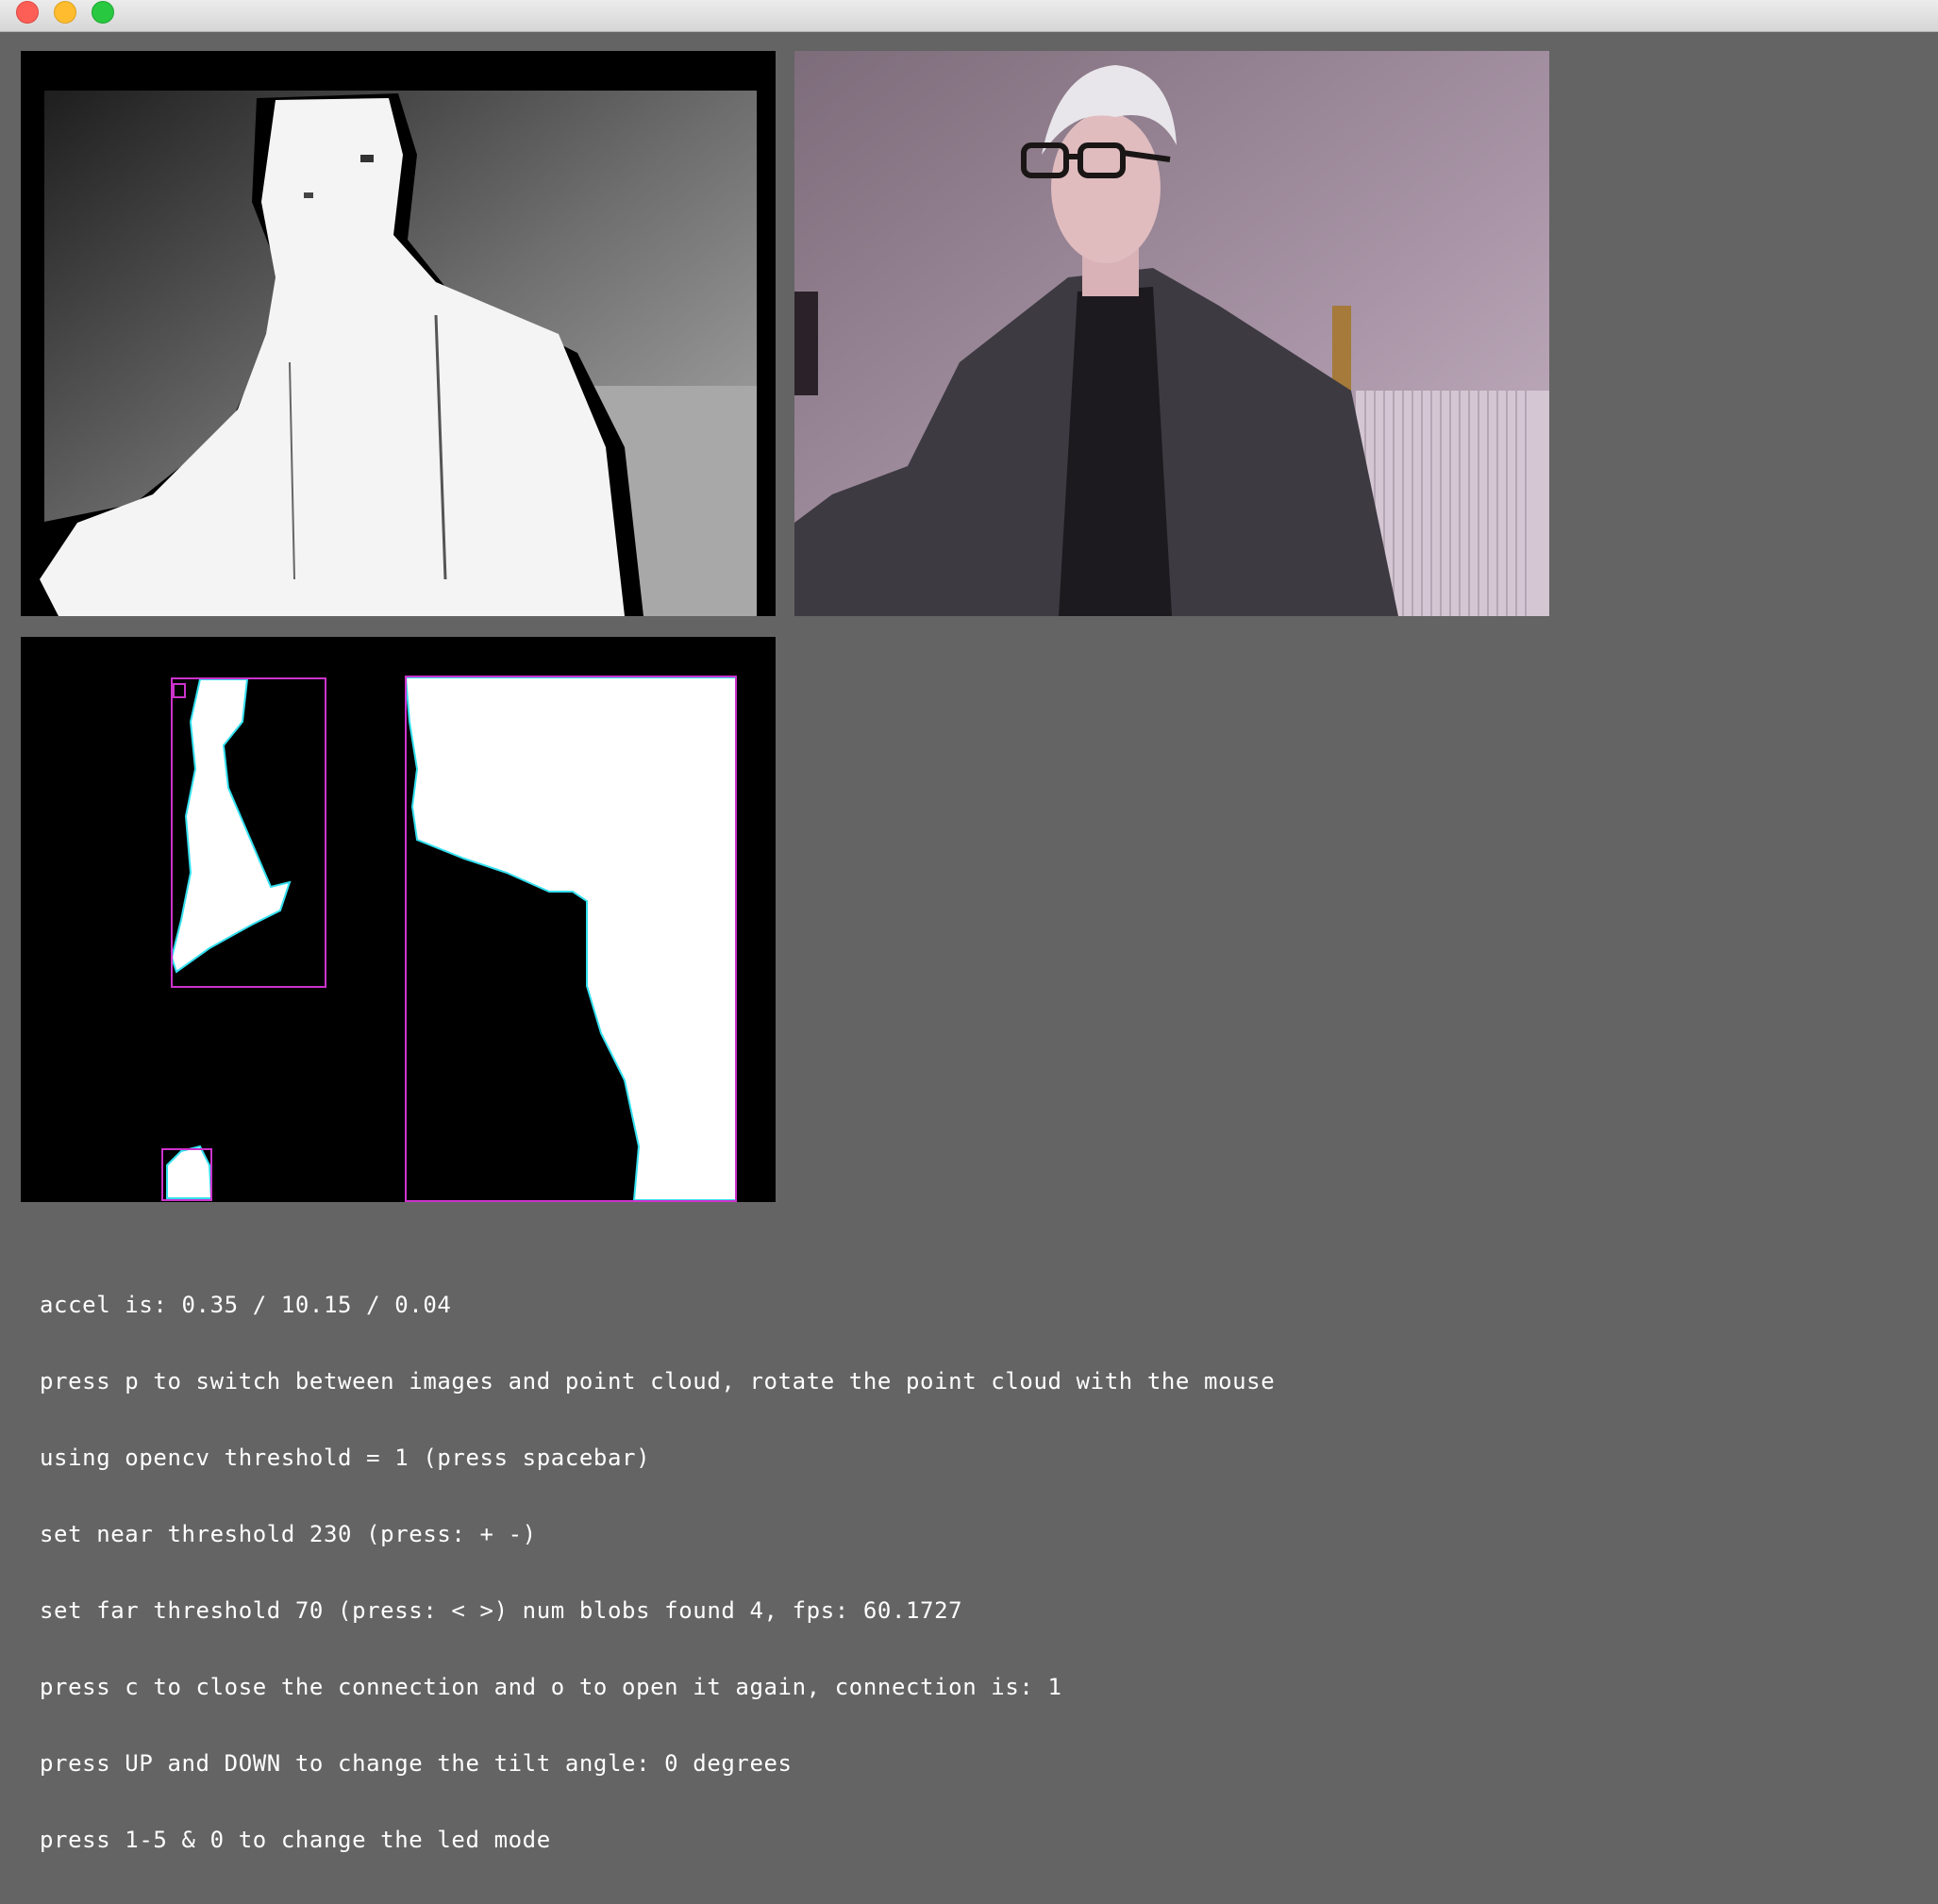  What do you see at coordinates (295, 1840) in the screenshot?
I see `led-mode-hint: press 1-5 & 0 to change the led mode` at bounding box center [295, 1840].